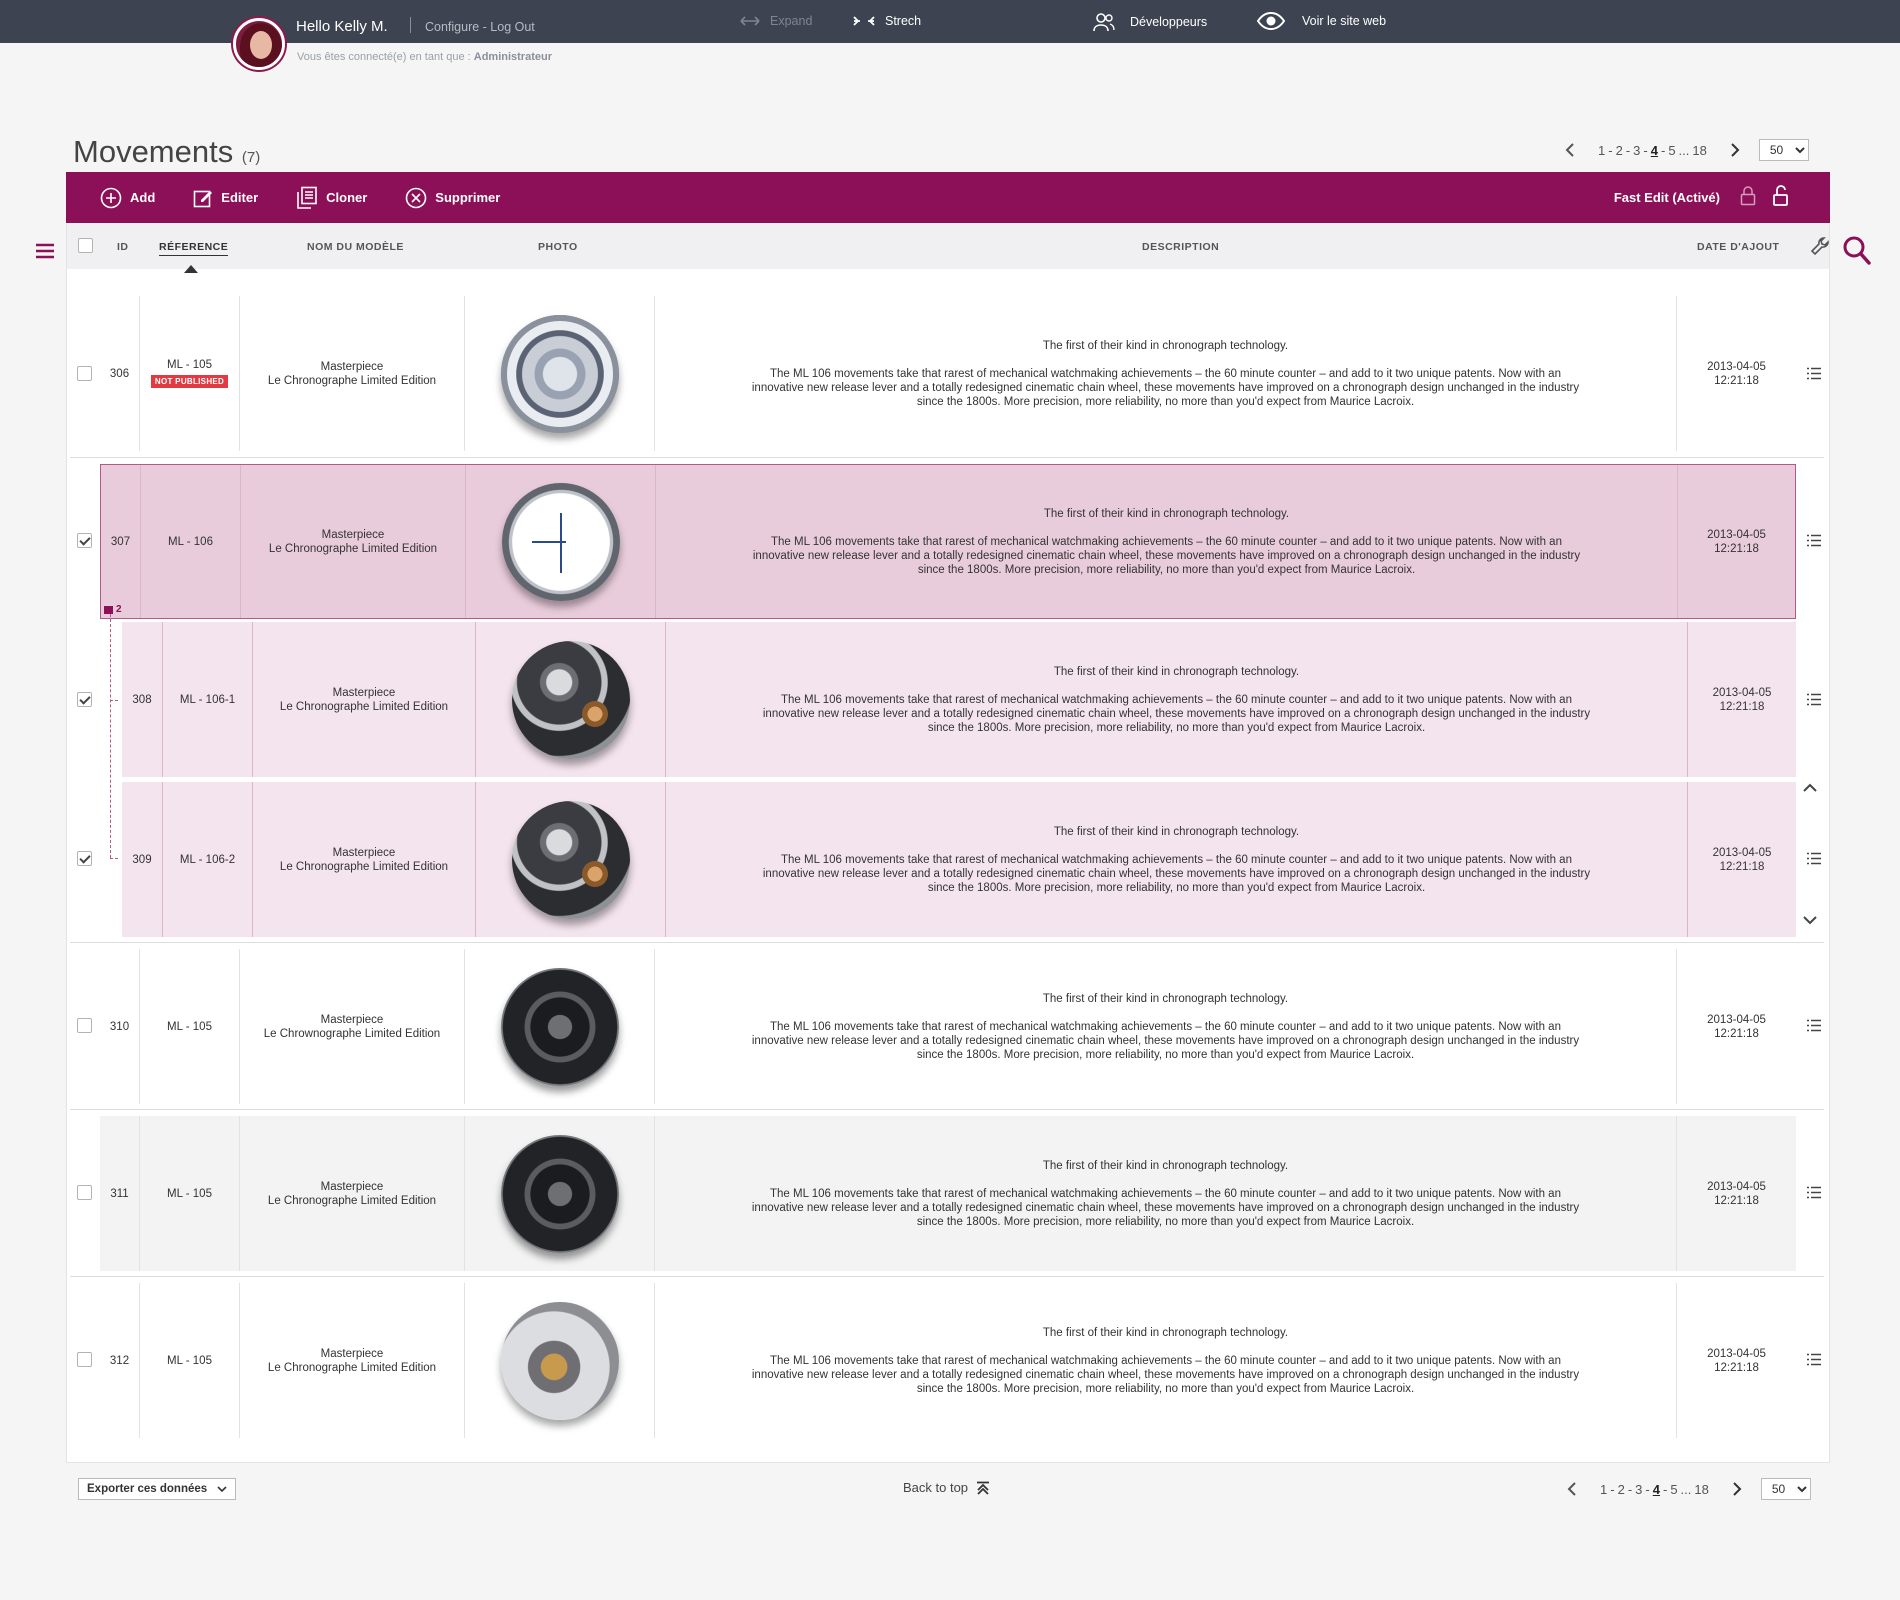 This screenshot has height=1600, width=1900. I want to click on column-model: NOM DU MODÈLE, so click(355, 247).